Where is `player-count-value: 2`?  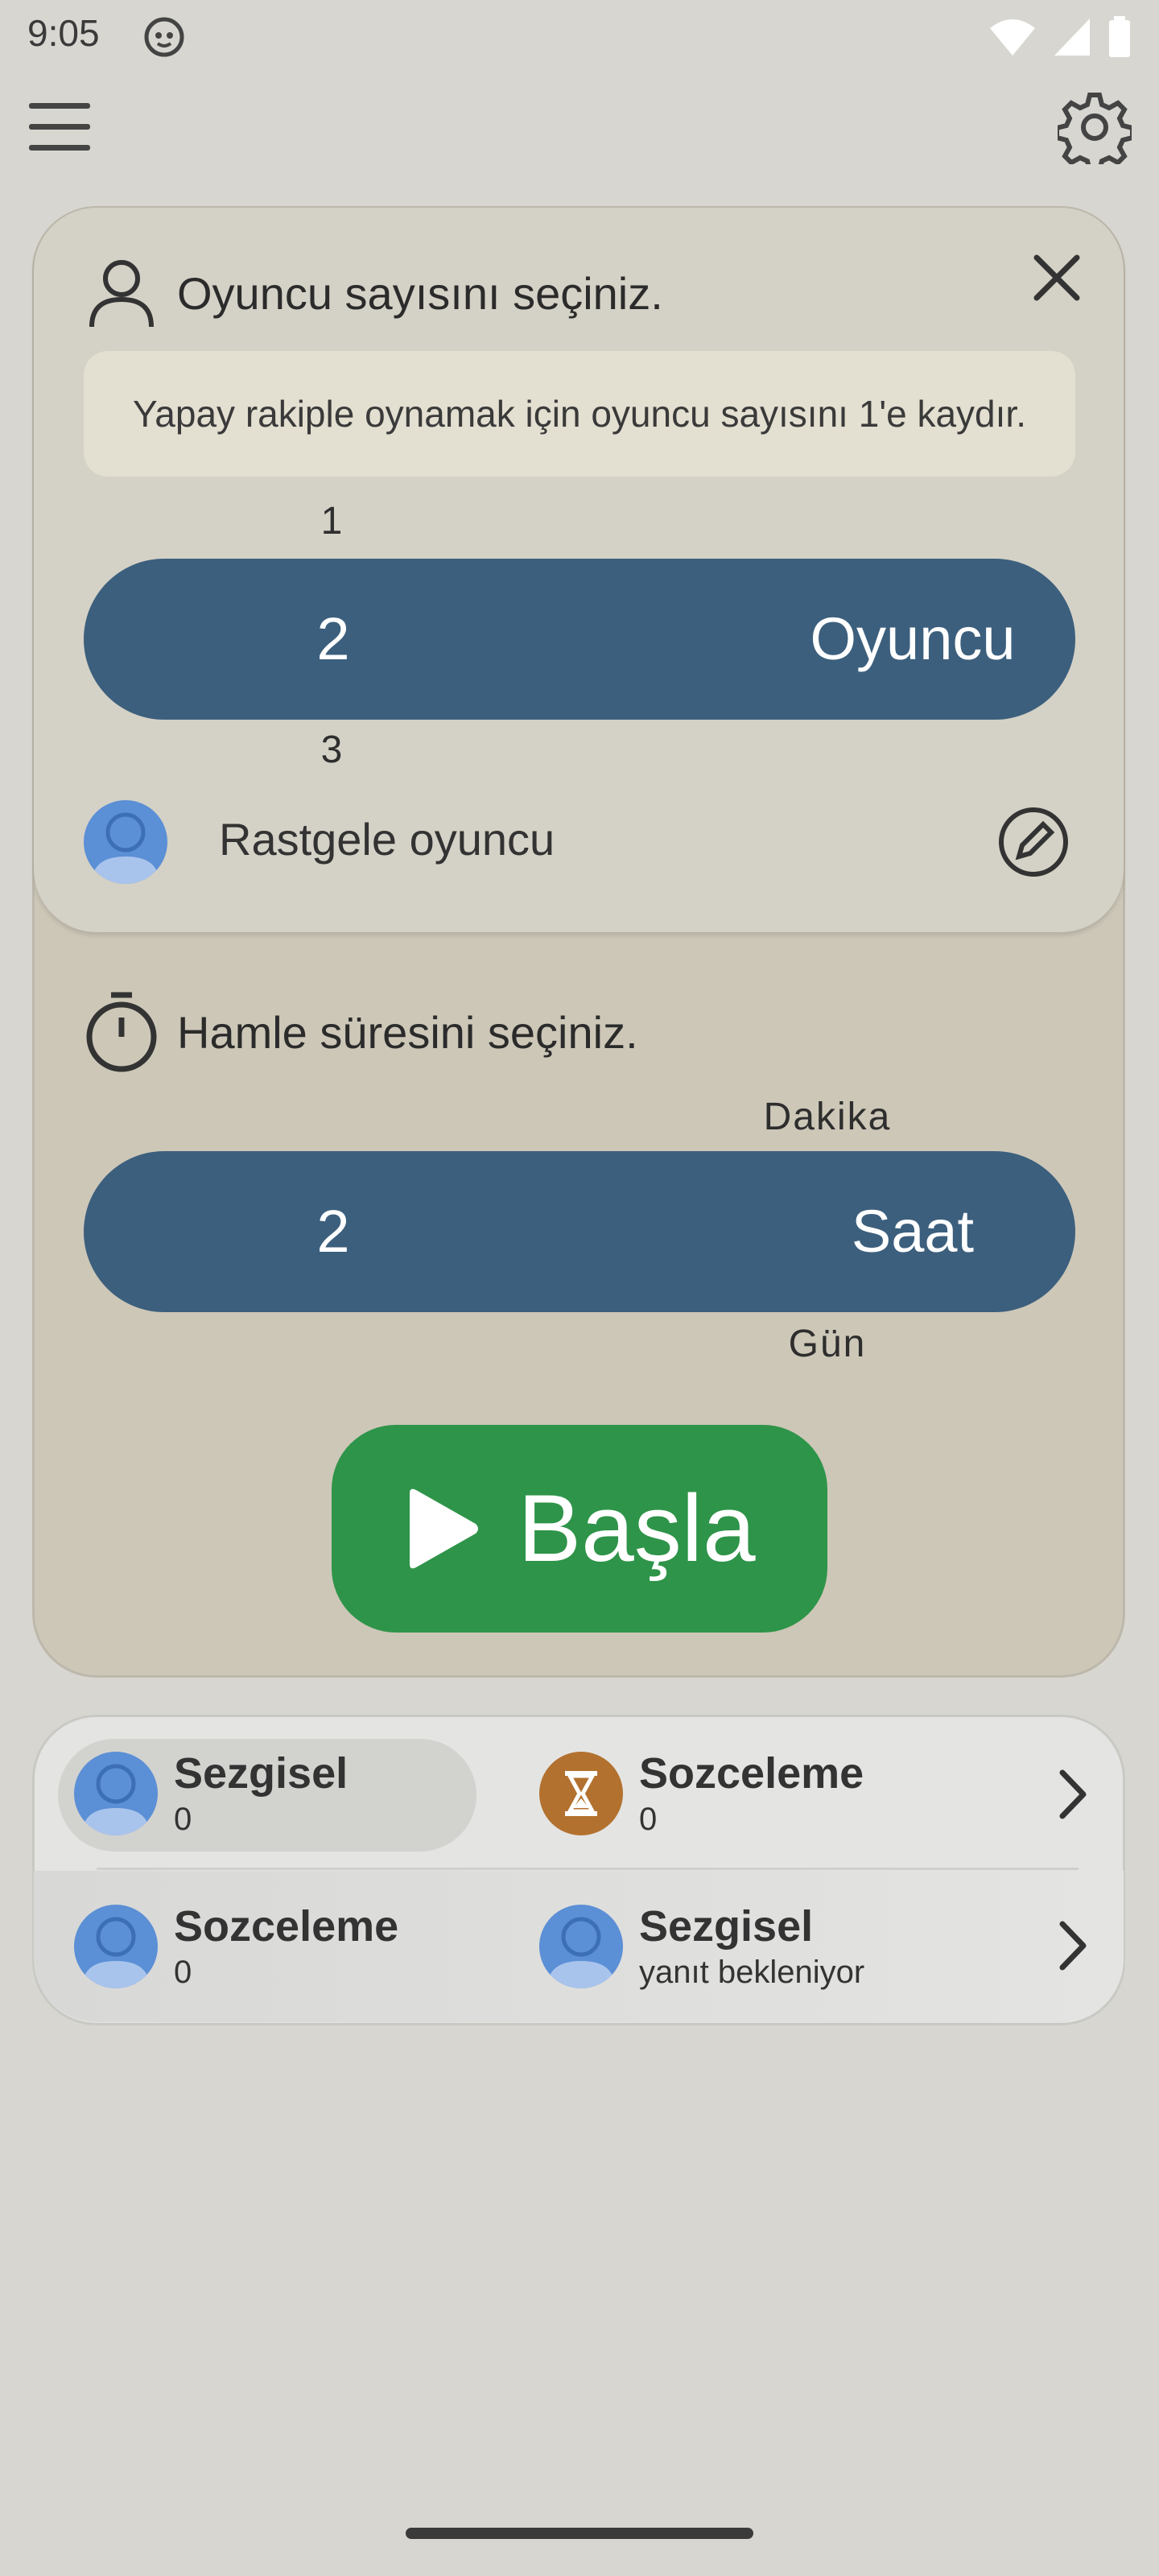 player-count-value: 2 is located at coordinates (333, 638).